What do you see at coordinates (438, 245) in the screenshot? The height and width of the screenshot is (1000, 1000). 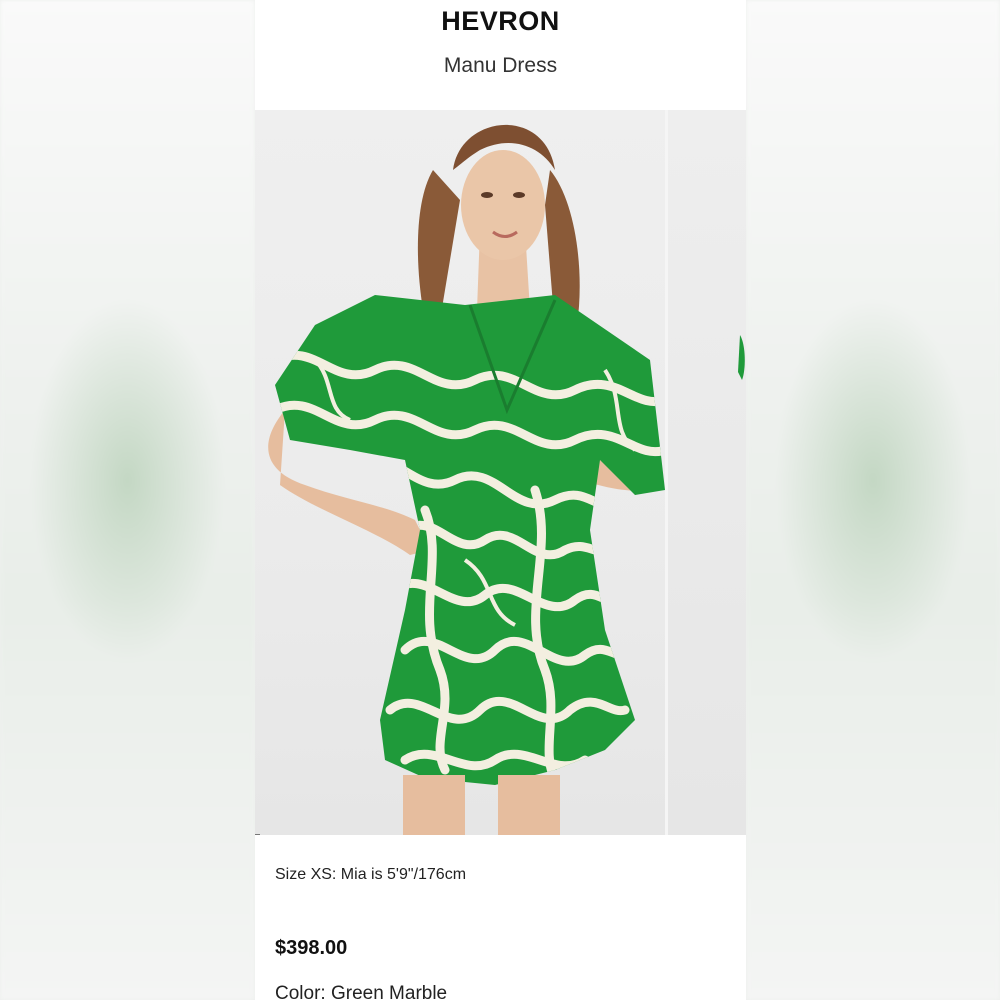 I see `hair` at bounding box center [438, 245].